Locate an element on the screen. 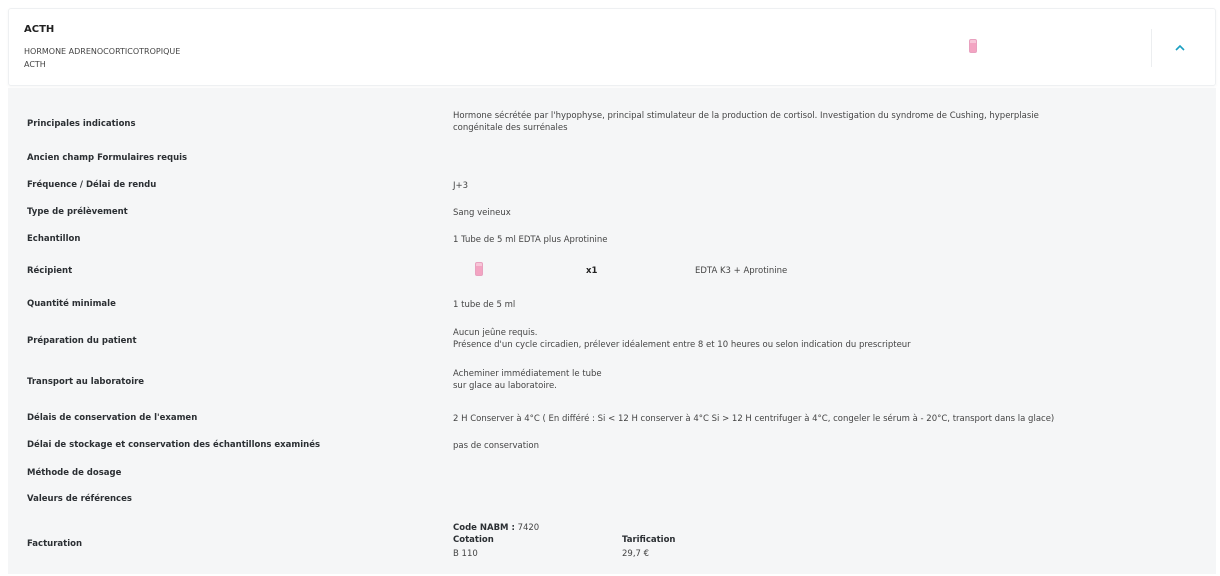  quantite-label: Quantité minimale is located at coordinates (71, 304).